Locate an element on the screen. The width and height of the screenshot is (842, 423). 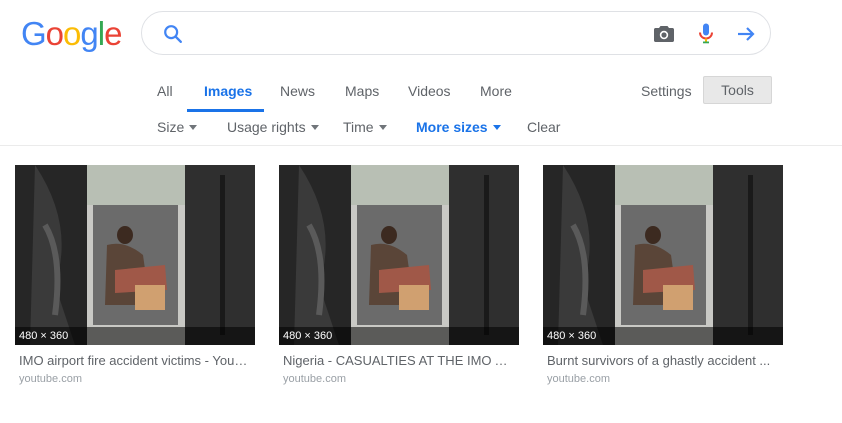
active-tab-indicator is located at coordinates (225, 110).